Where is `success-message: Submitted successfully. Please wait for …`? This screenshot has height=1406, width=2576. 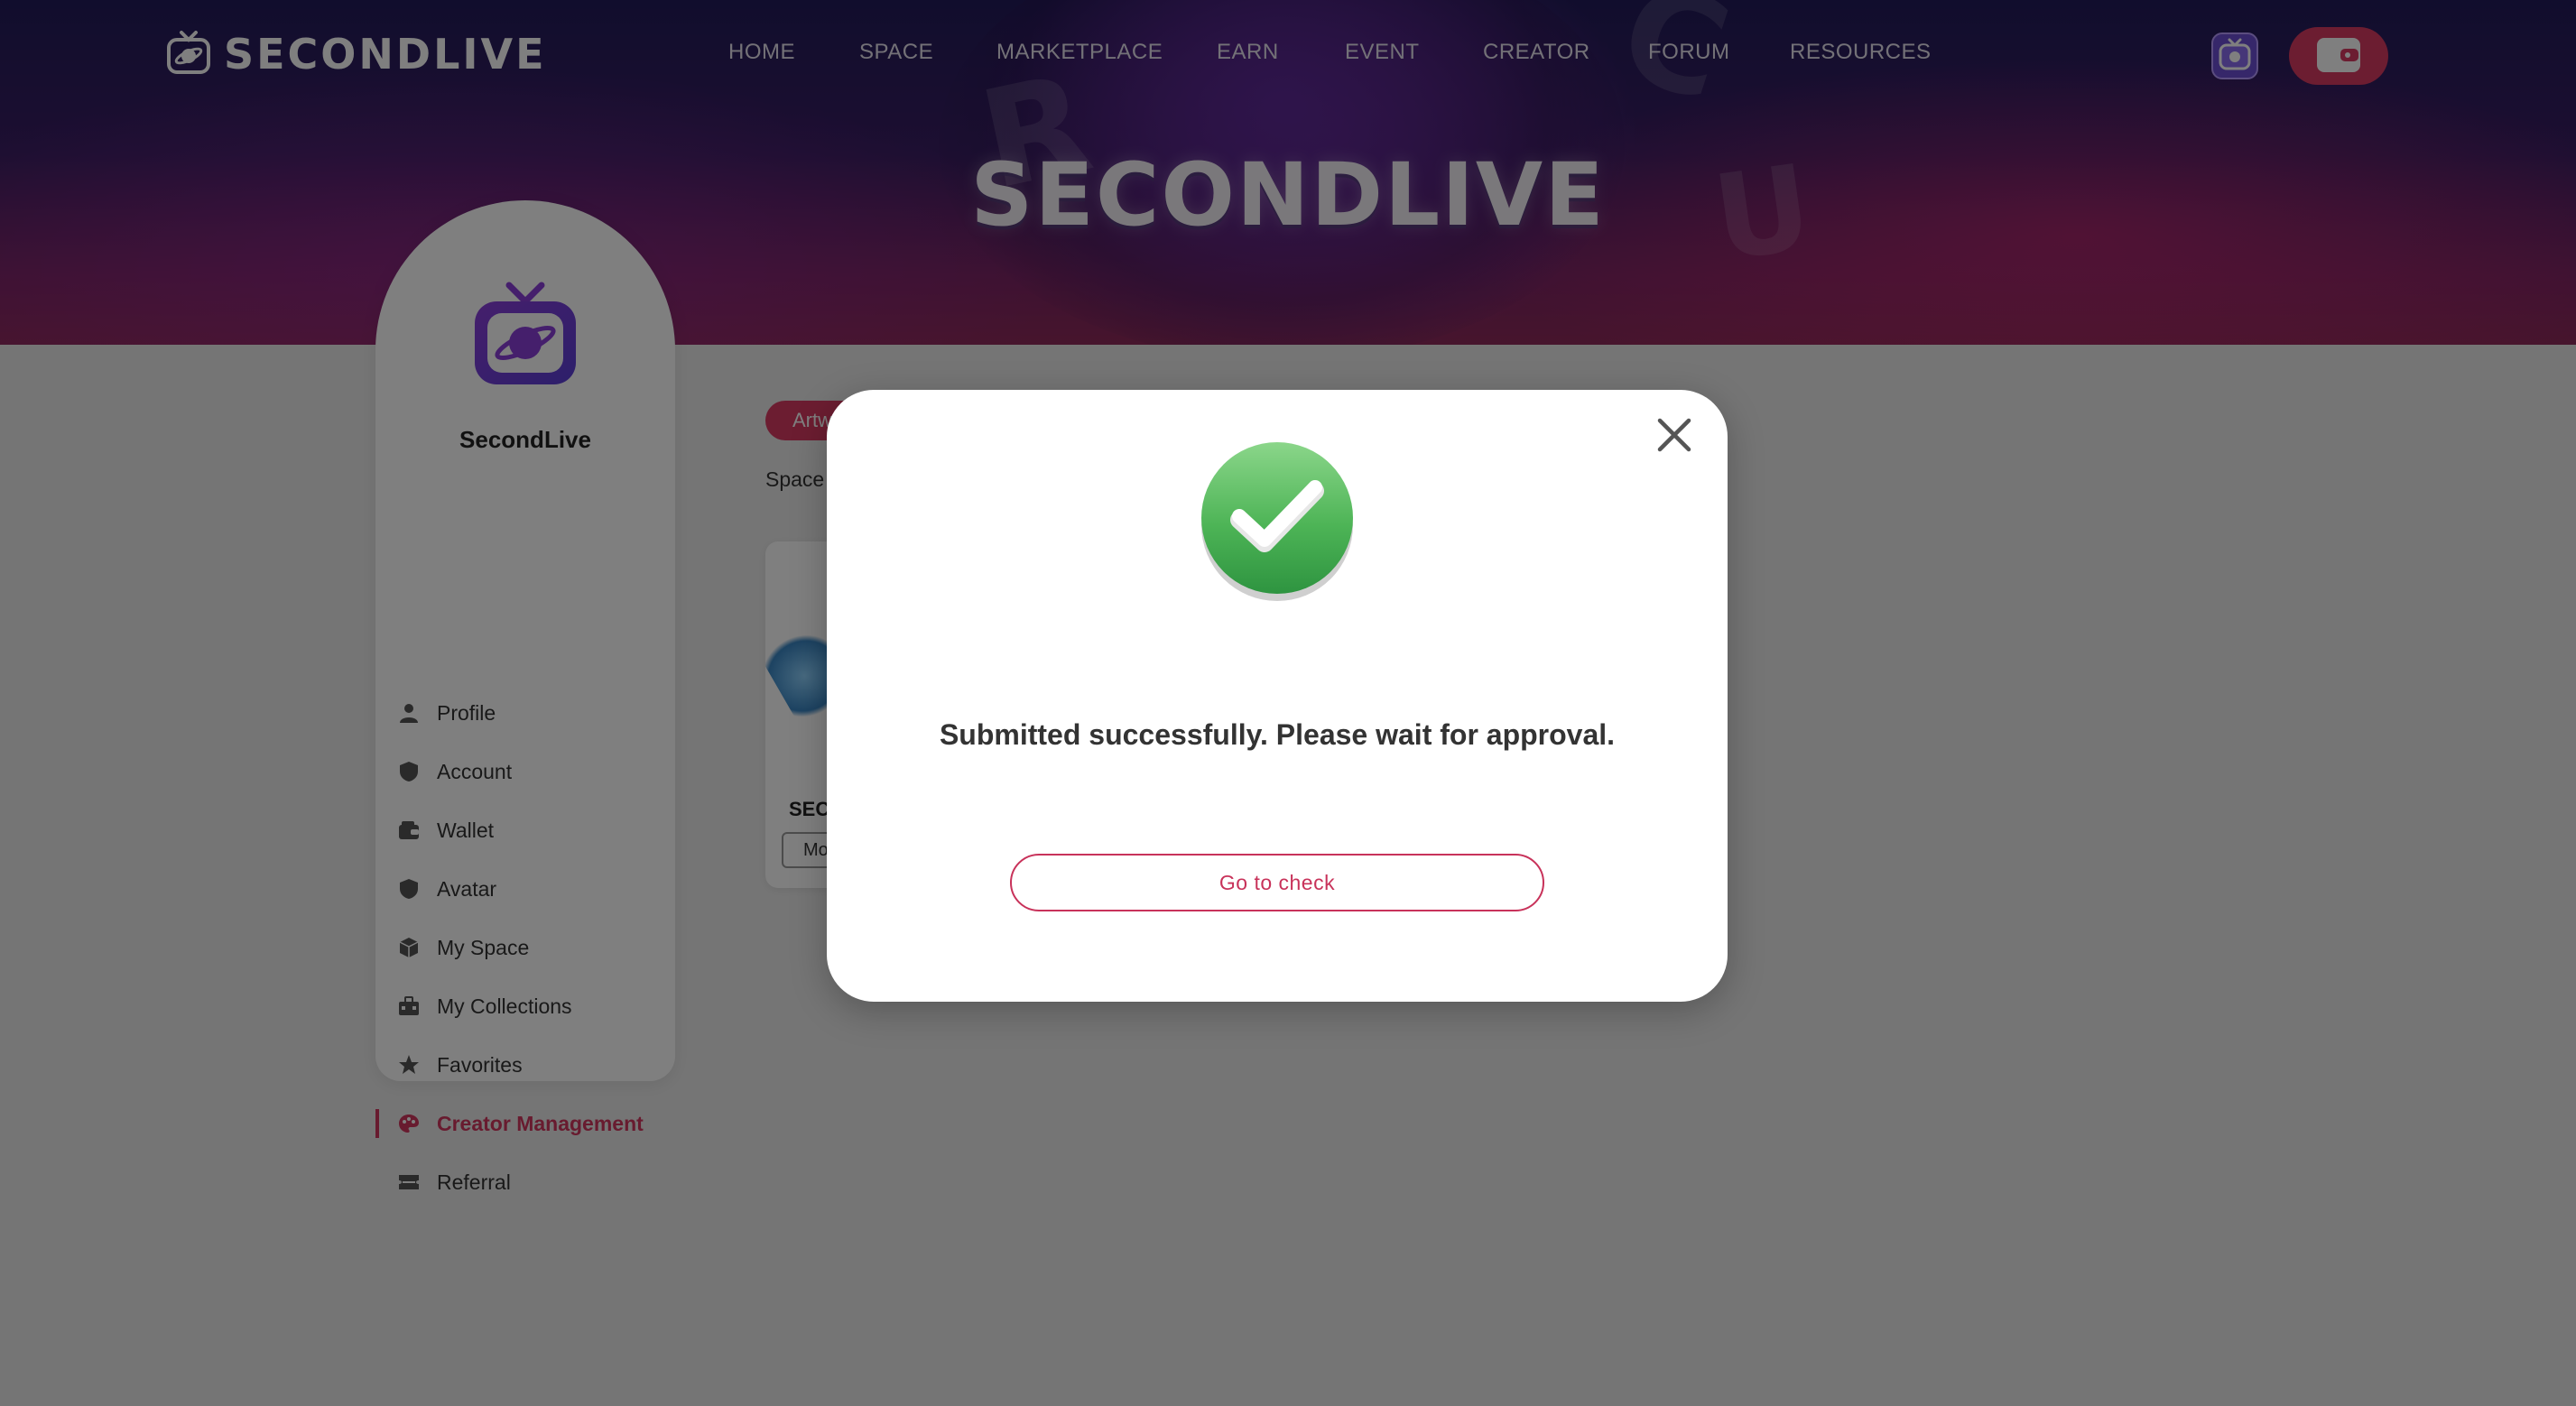
success-message: Submitted successfully. Please wait for … is located at coordinates (1277, 734).